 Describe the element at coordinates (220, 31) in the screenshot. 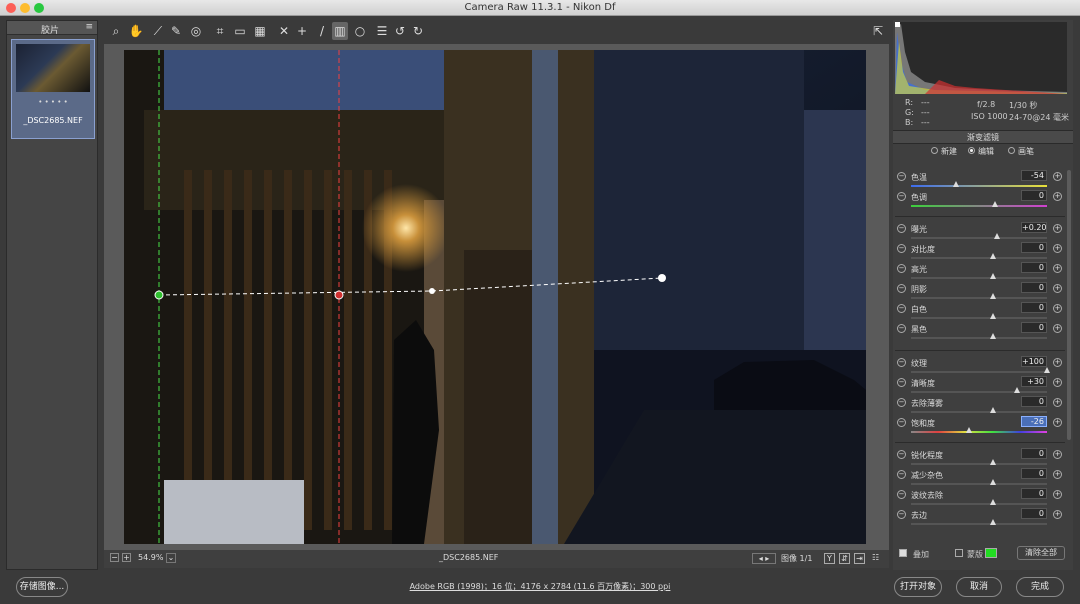

I see `crop-tool-icon: ⌗` at that location.